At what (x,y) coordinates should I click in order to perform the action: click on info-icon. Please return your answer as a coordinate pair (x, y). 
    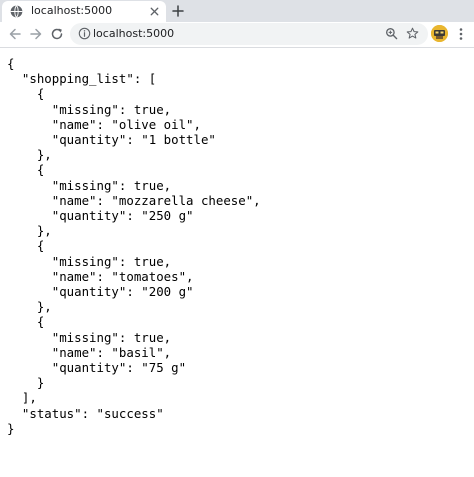
    Looking at the image, I should click on (84, 33).